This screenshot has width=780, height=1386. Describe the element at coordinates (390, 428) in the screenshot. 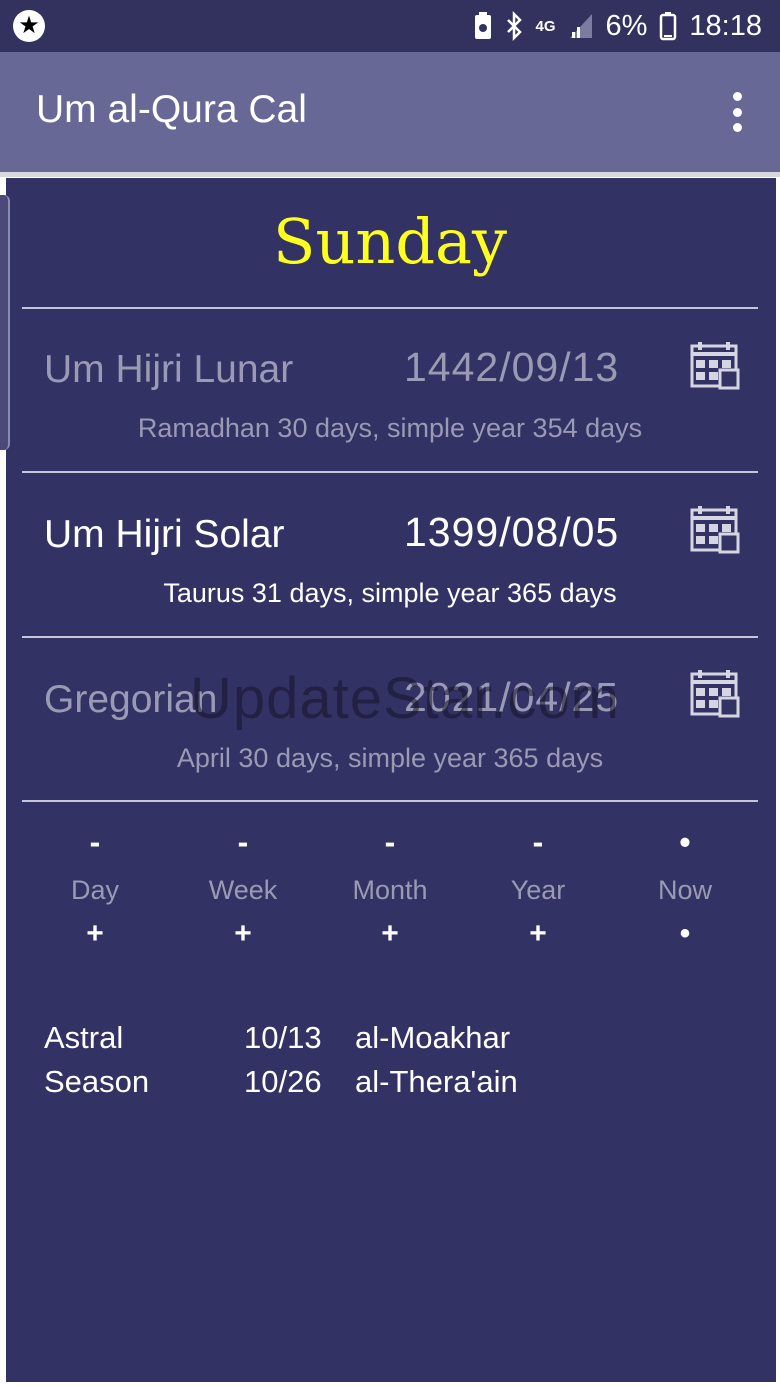

I see `calendar-subtitle-hijri-lunar: Ramadhan 30 days, simple year 354 days` at that location.